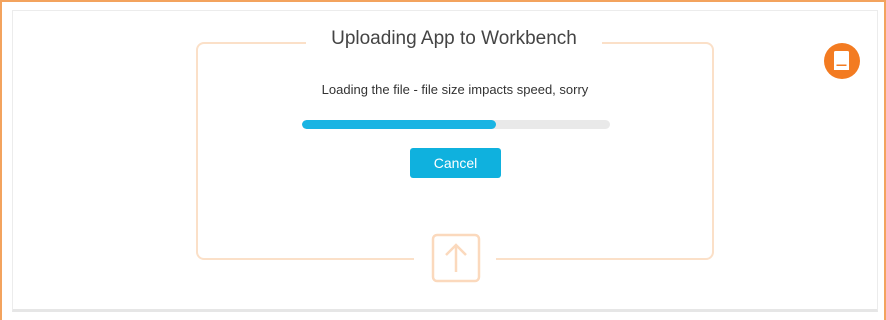  I want to click on document-icon, so click(842, 61).